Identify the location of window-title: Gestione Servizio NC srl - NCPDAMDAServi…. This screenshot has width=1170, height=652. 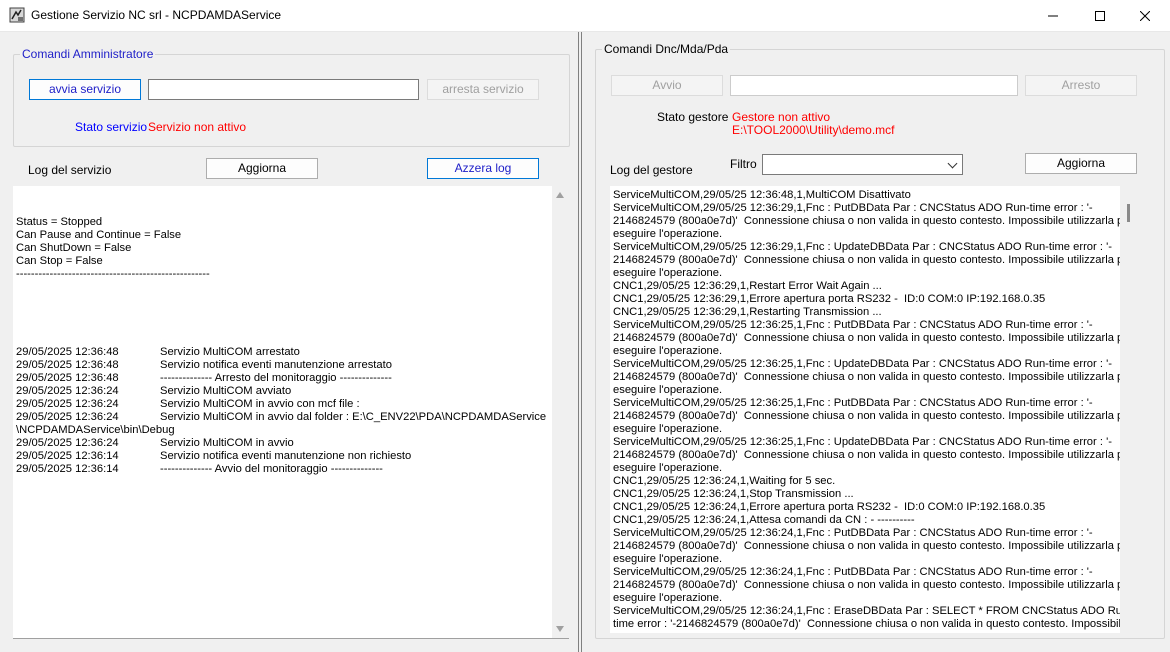
(156, 15).